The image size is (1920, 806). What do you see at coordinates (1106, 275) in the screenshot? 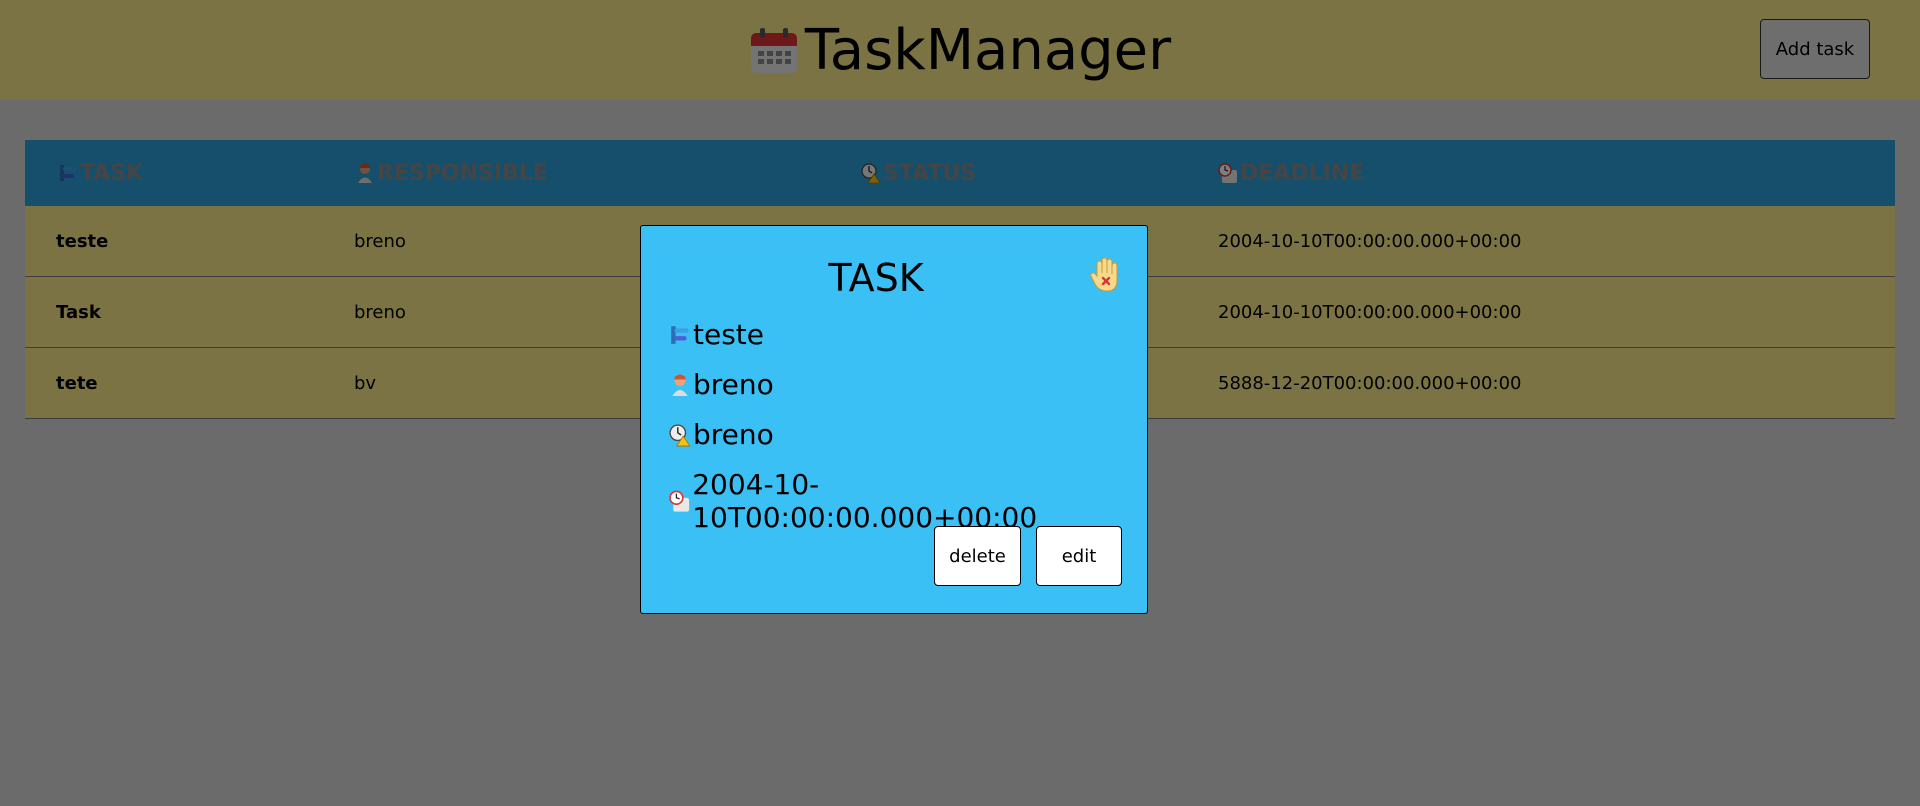
I see `close-hand-icon` at bounding box center [1106, 275].